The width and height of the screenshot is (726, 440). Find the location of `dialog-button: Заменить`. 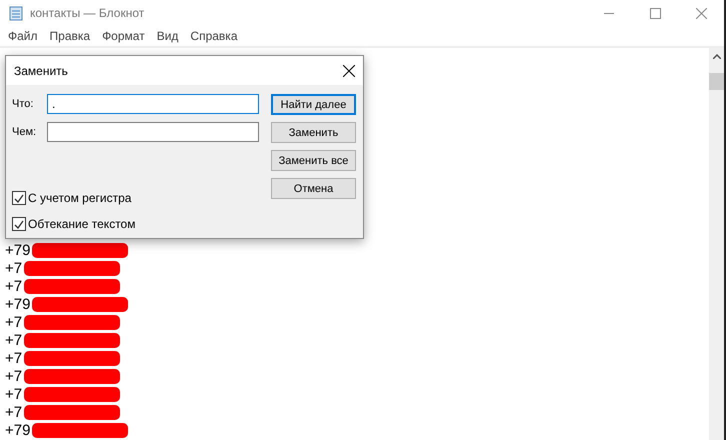

dialog-button: Заменить is located at coordinates (313, 132).